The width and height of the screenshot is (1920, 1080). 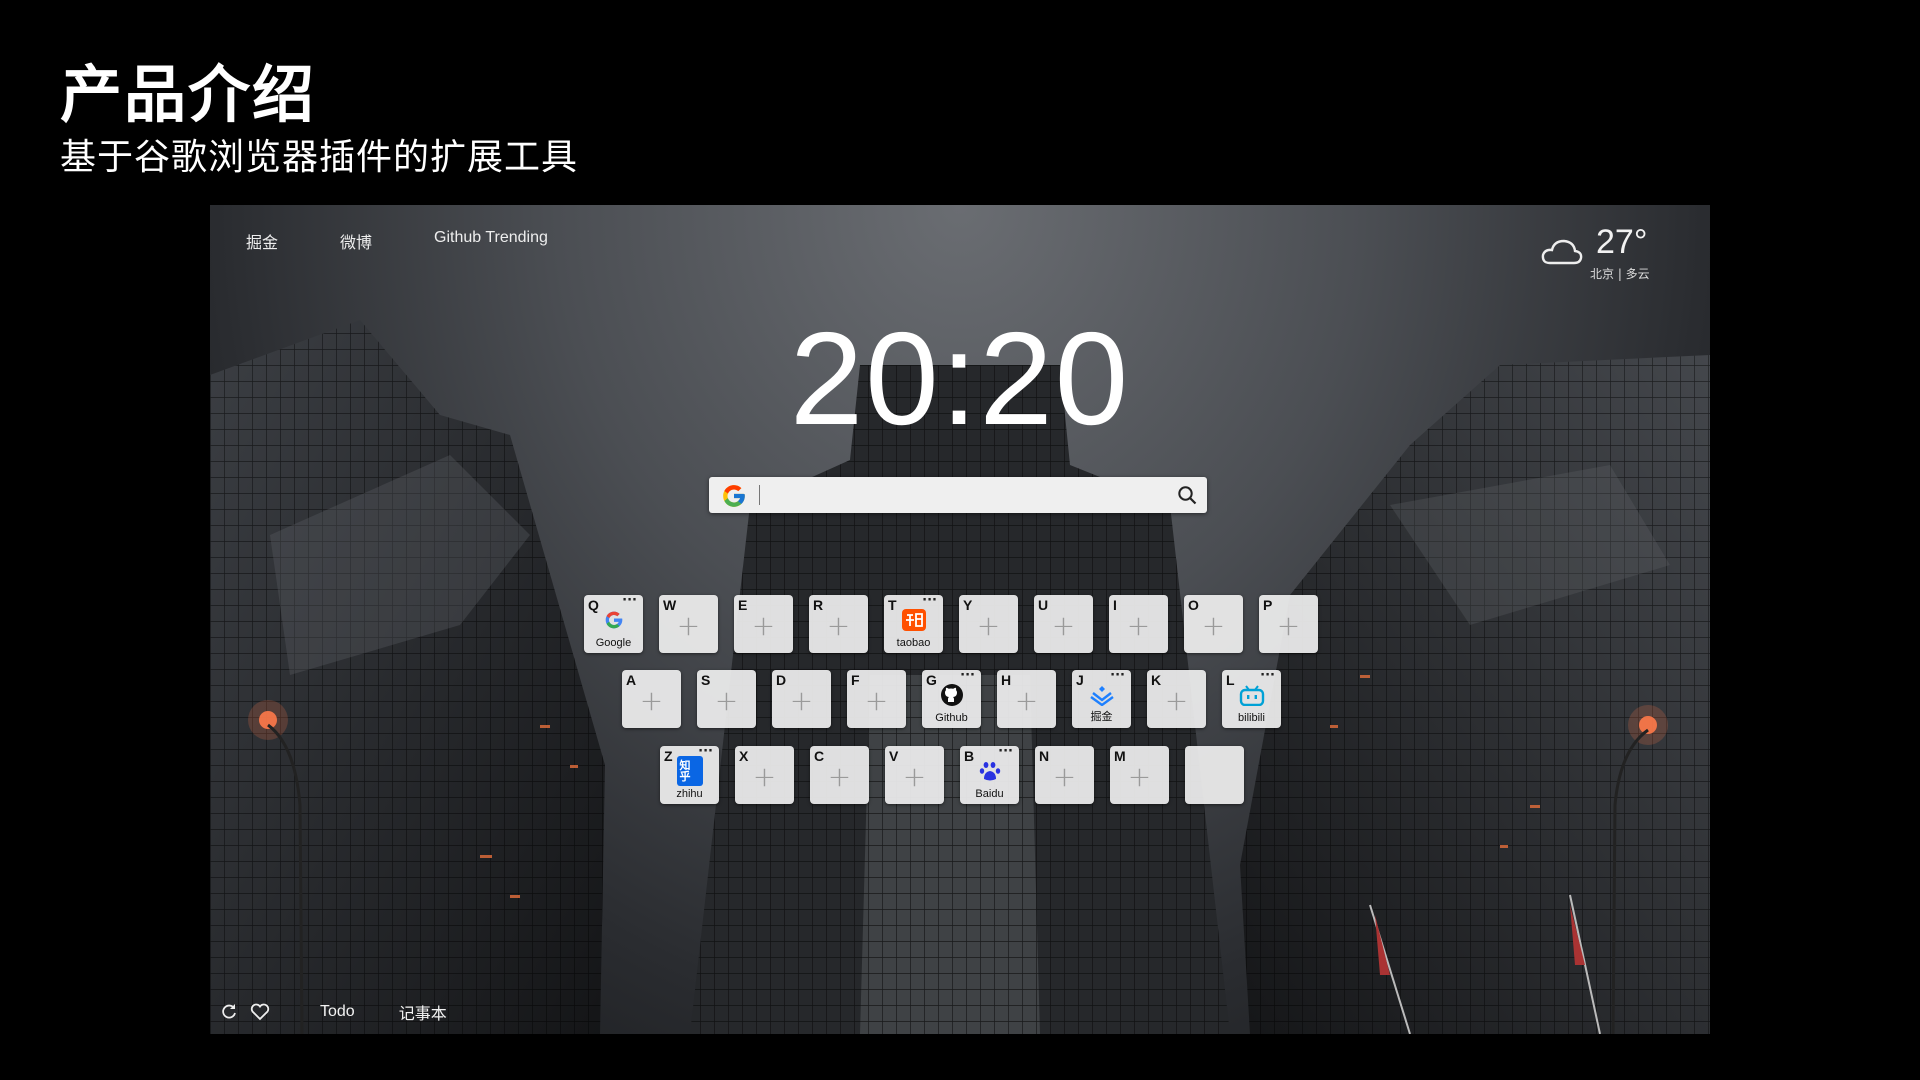 What do you see at coordinates (260, 1012) in the screenshot?
I see `heart-icon` at bounding box center [260, 1012].